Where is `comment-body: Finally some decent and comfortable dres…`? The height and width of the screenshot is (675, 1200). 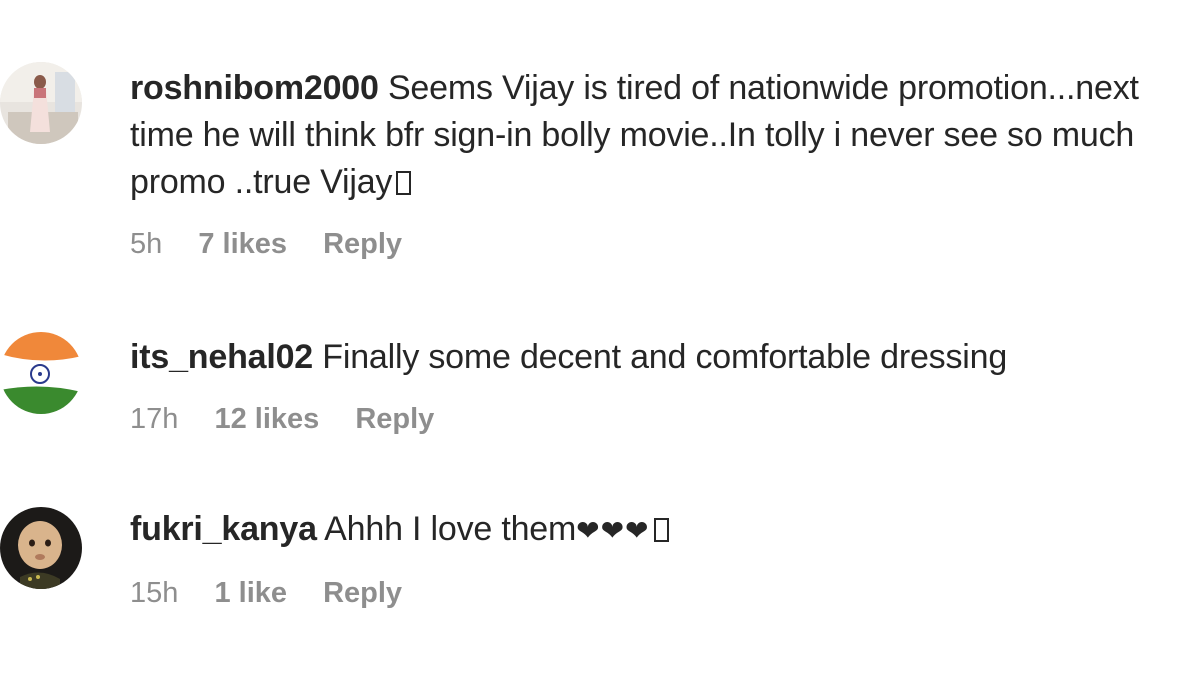 comment-body: Finally some decent and comfortable dres… is located at coordinates (665, 357).